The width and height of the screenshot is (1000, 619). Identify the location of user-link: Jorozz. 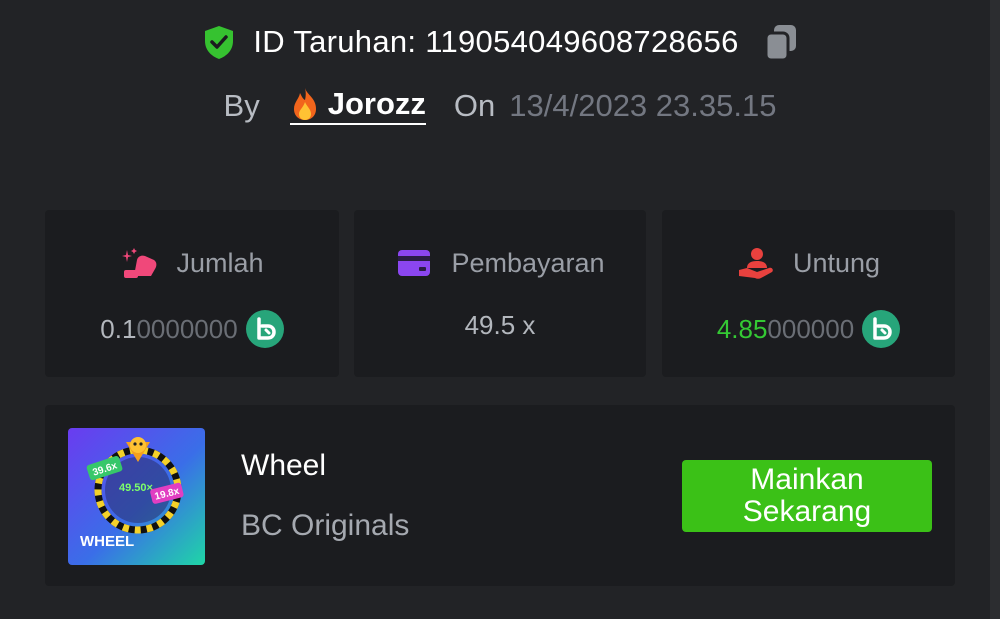
(357, 105).